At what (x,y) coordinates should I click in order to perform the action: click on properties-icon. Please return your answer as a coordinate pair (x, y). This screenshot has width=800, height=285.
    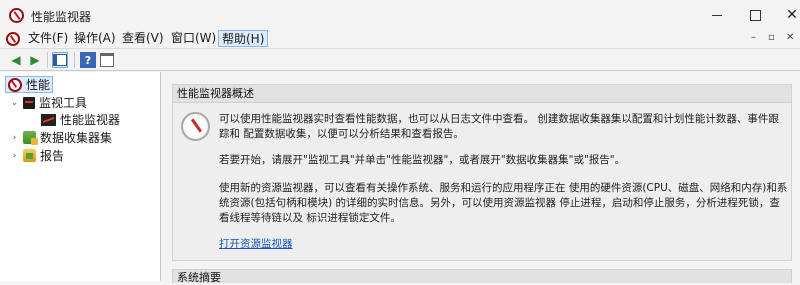
    Looking at the image, I should click on (107, 60).